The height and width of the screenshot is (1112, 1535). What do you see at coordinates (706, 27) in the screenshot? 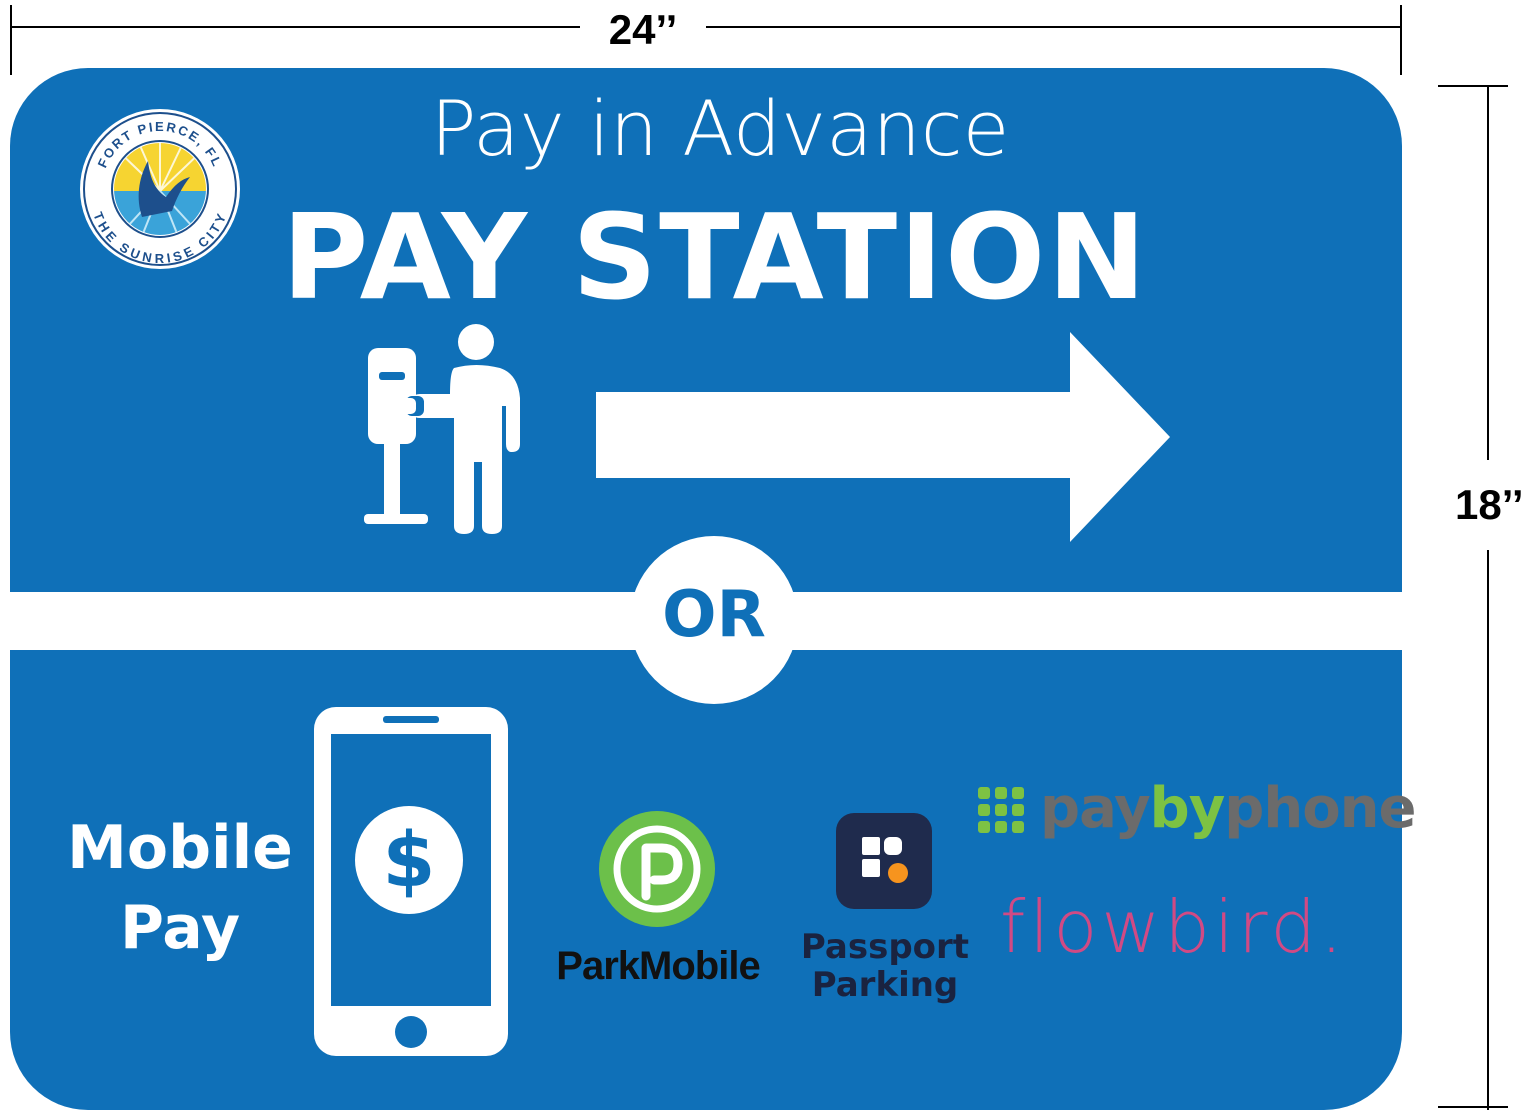
I see `width-dimension-line` at bounding box center [706, 27].